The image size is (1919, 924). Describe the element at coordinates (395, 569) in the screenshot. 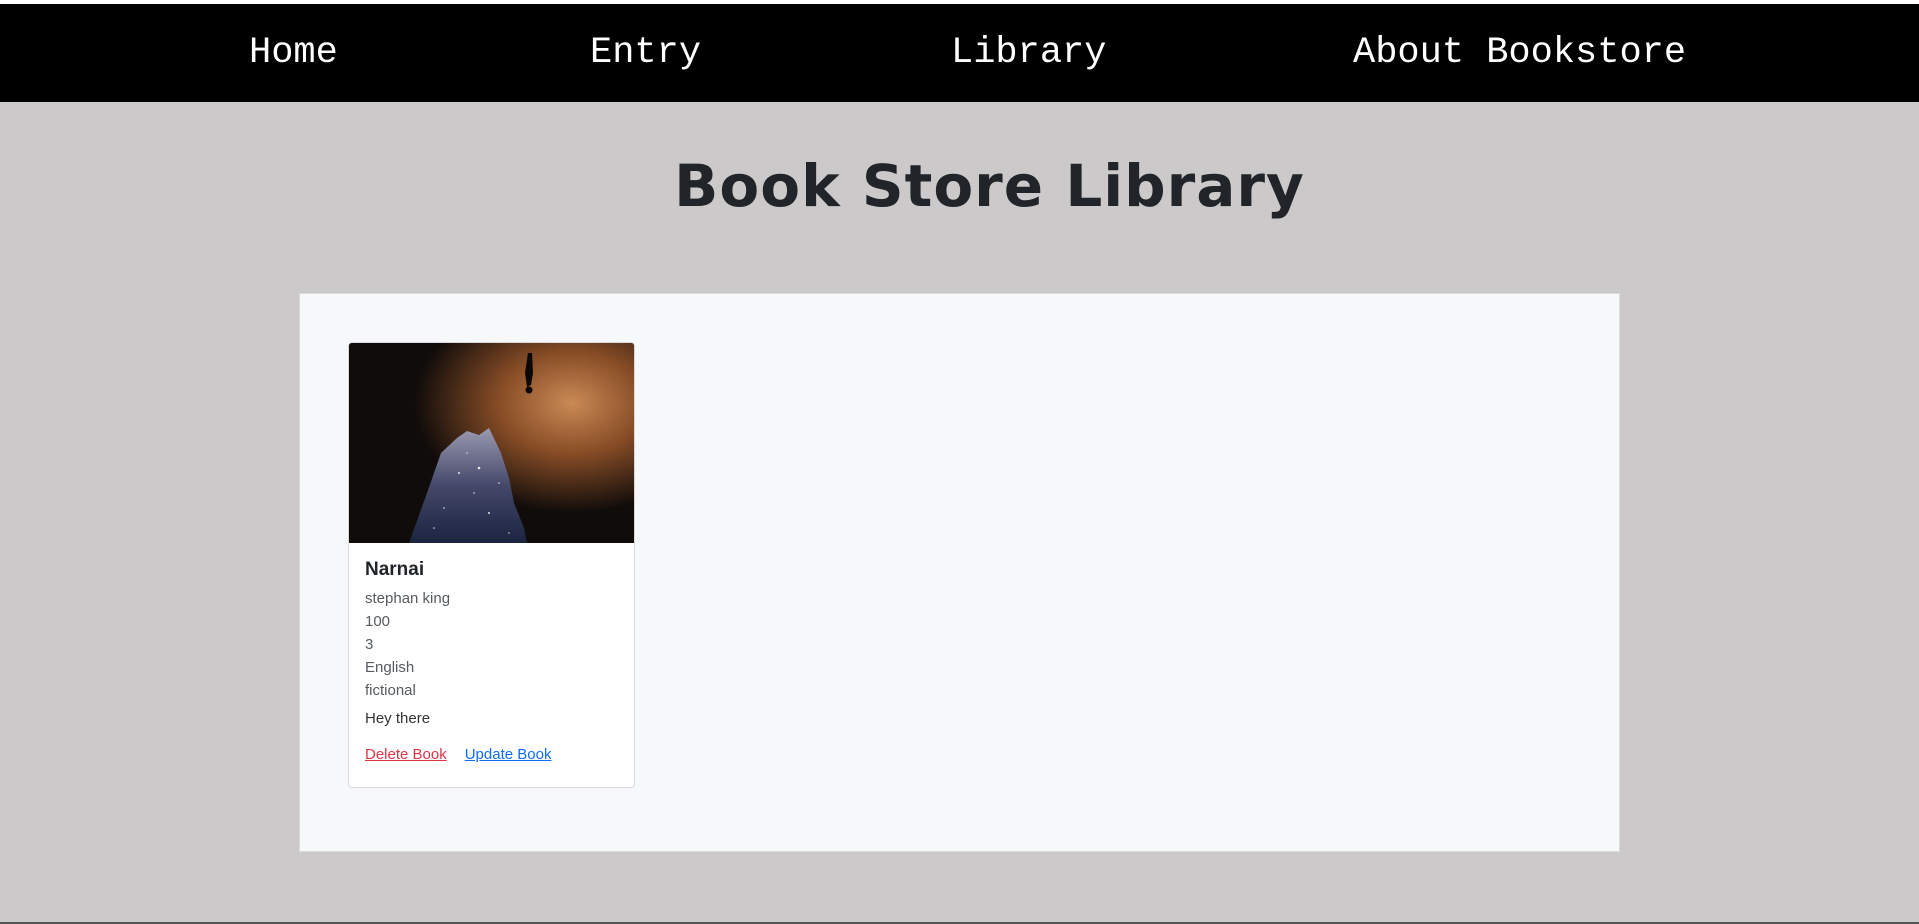

I see `book-title: Narnai` at that location.